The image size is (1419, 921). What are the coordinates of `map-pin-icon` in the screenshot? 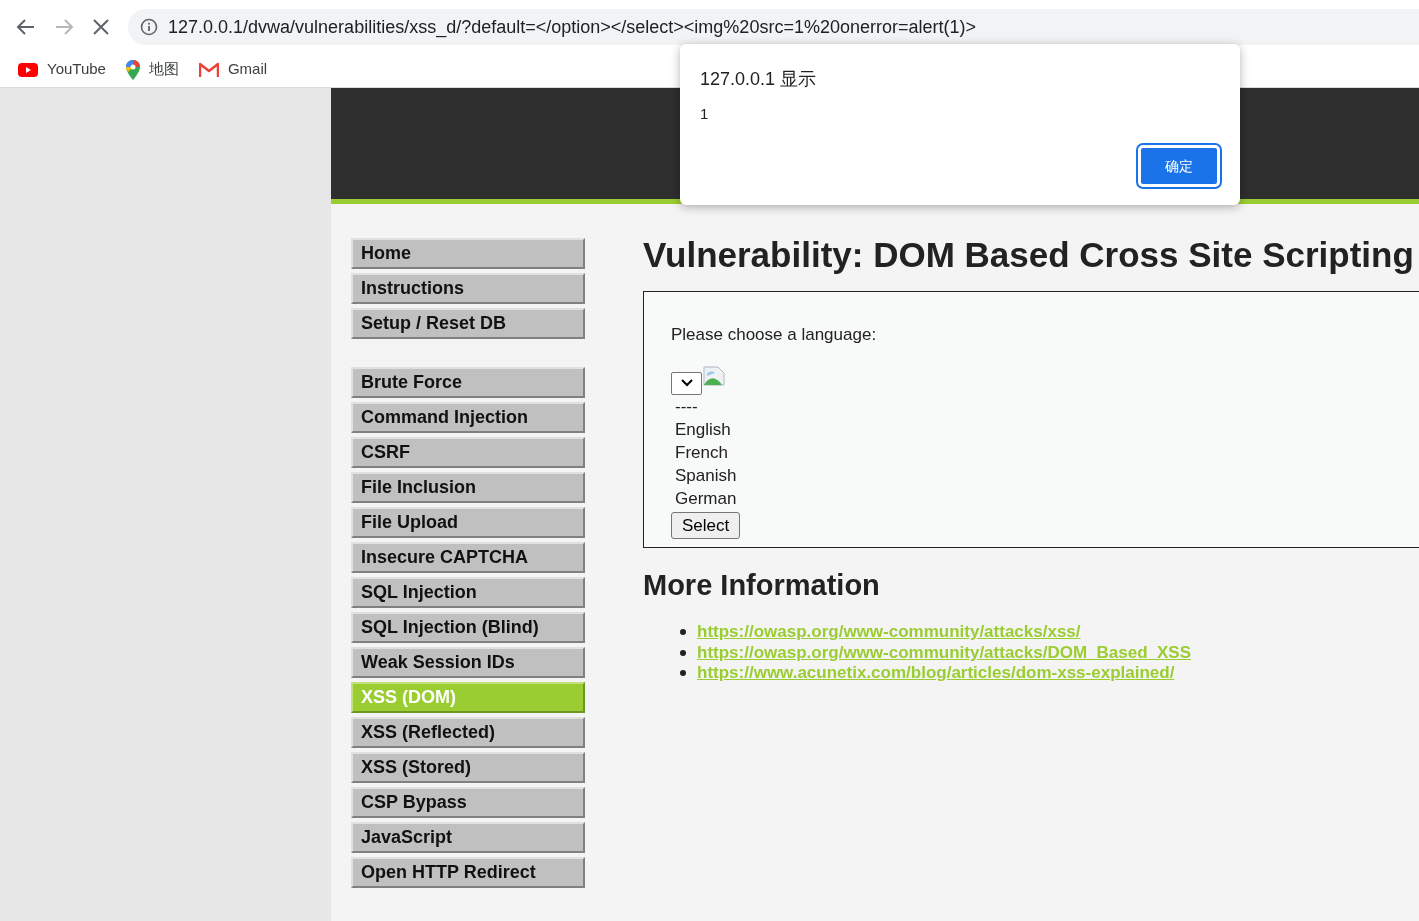 It's located at (132, 69).